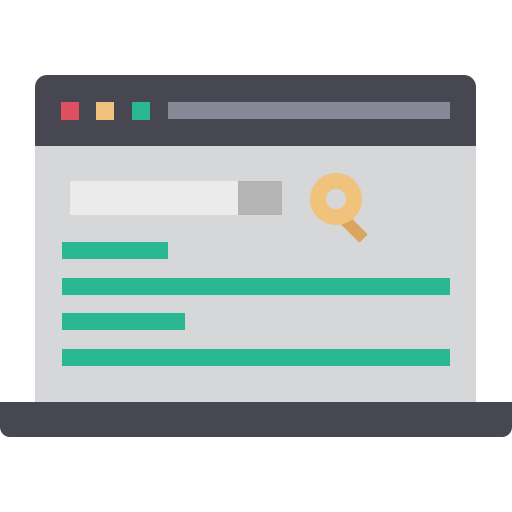  I want to click on maximize-icon, so click(141, 111).